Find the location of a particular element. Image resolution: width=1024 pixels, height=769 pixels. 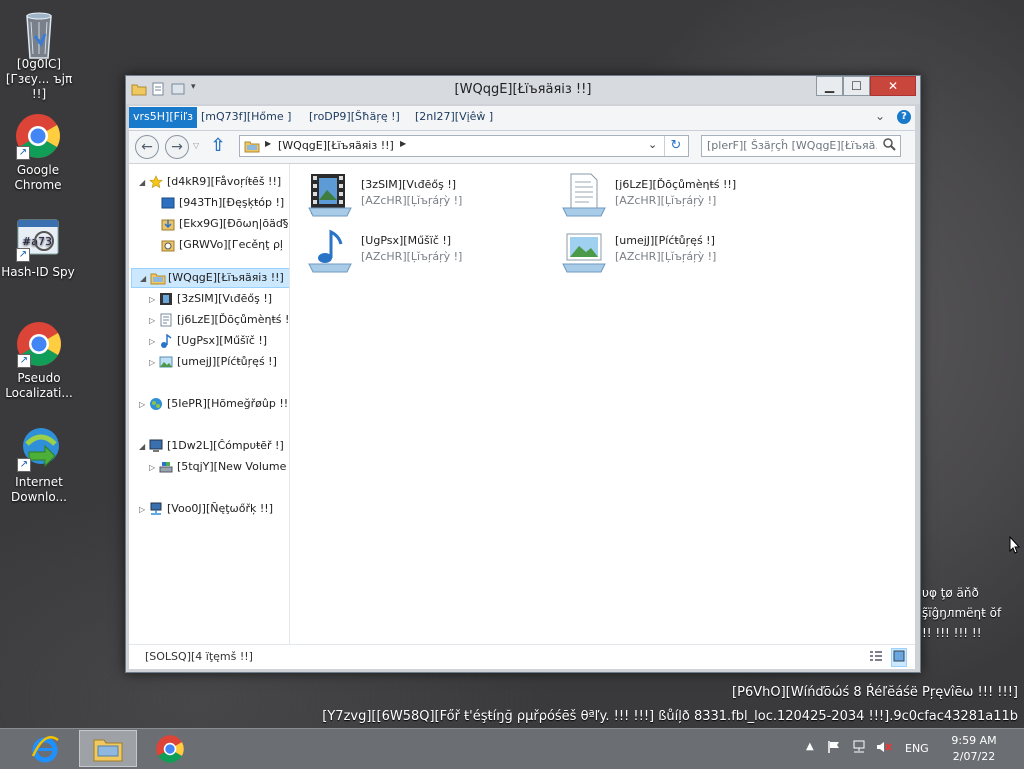

taskbar-app-file-explorer is located at coordinates (108, 748).